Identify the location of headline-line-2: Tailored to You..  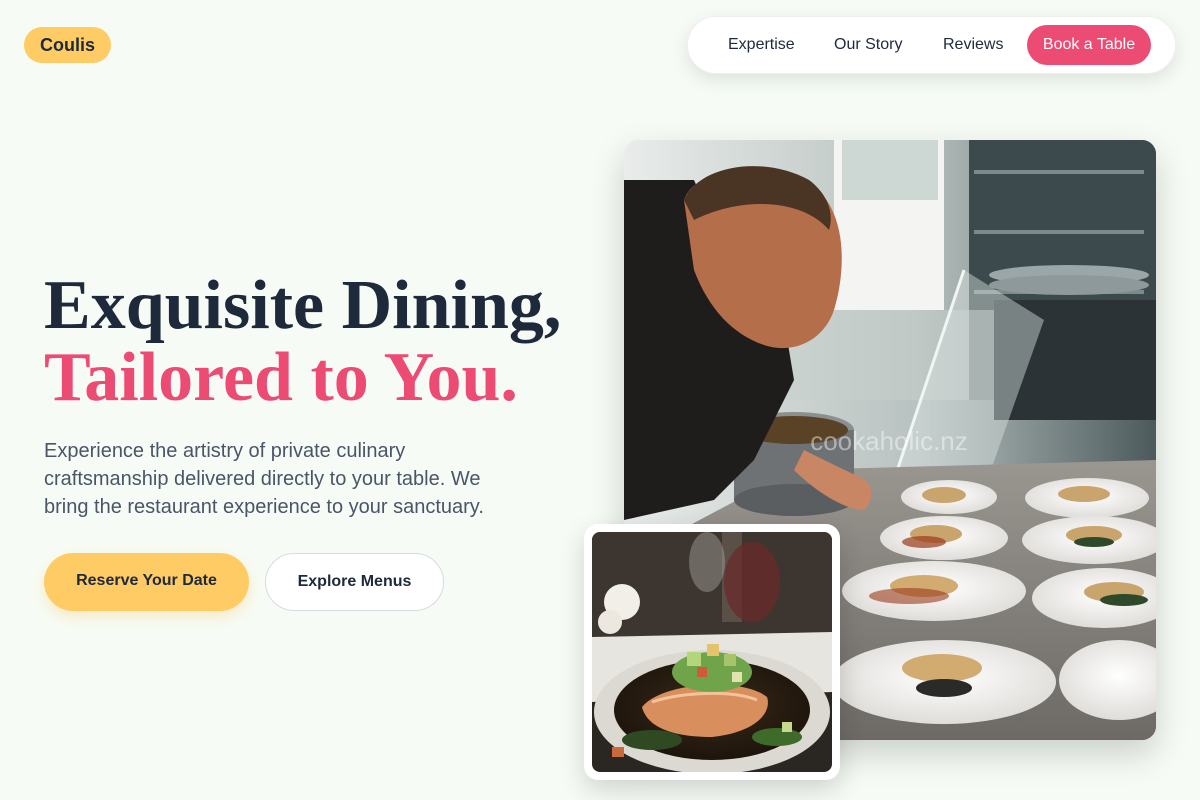
(281, 377).